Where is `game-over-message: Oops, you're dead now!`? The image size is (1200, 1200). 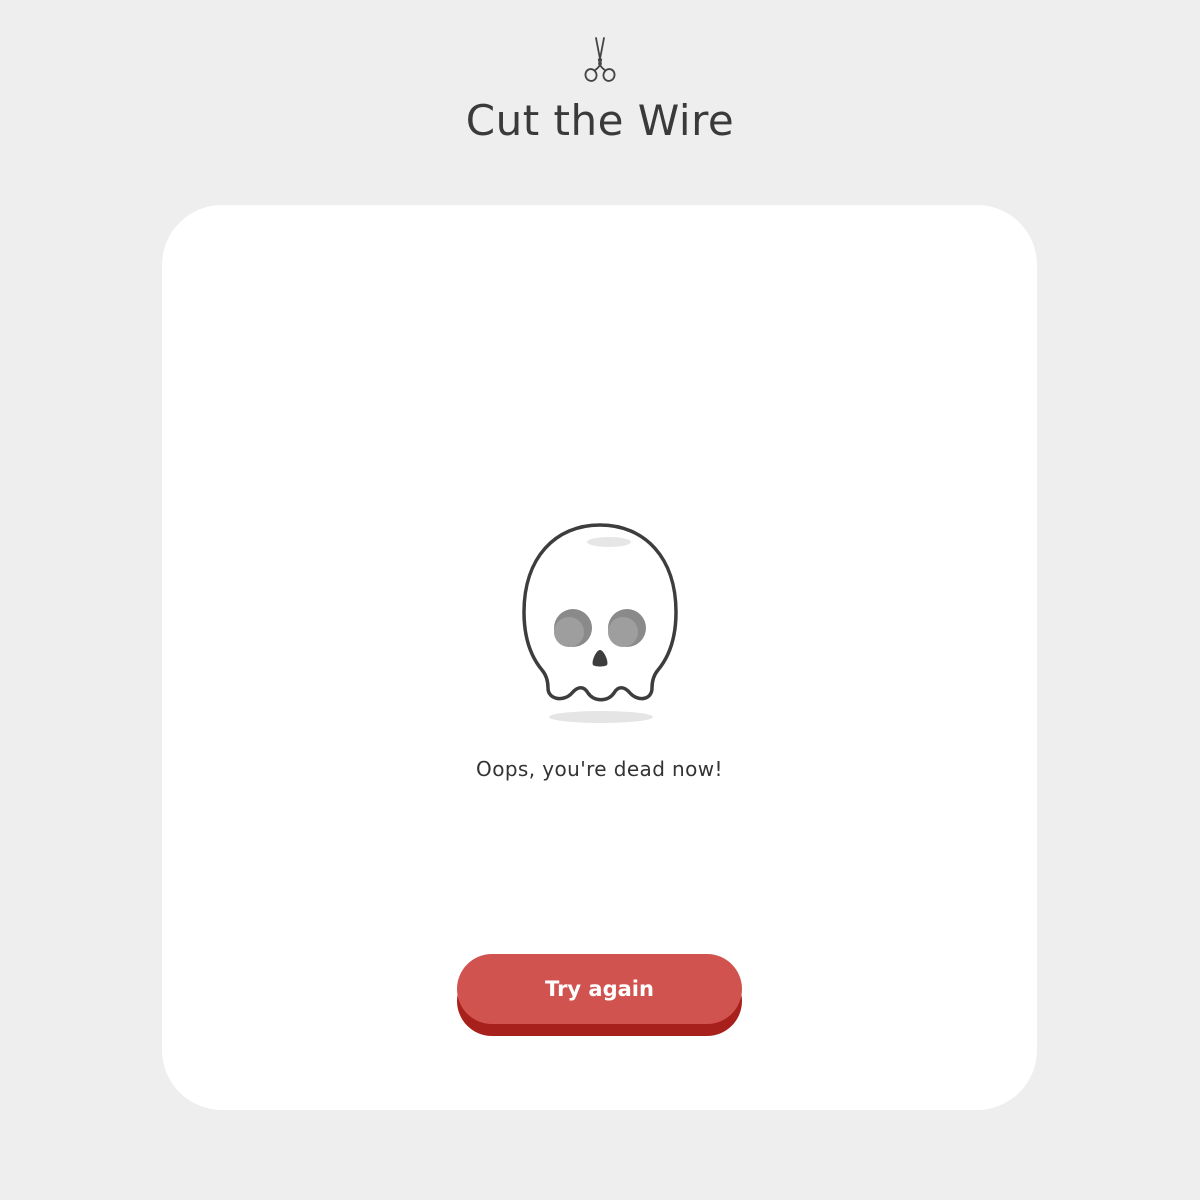
game-over-message: Oops, you're dead now! is located at coordinates (599, 769).